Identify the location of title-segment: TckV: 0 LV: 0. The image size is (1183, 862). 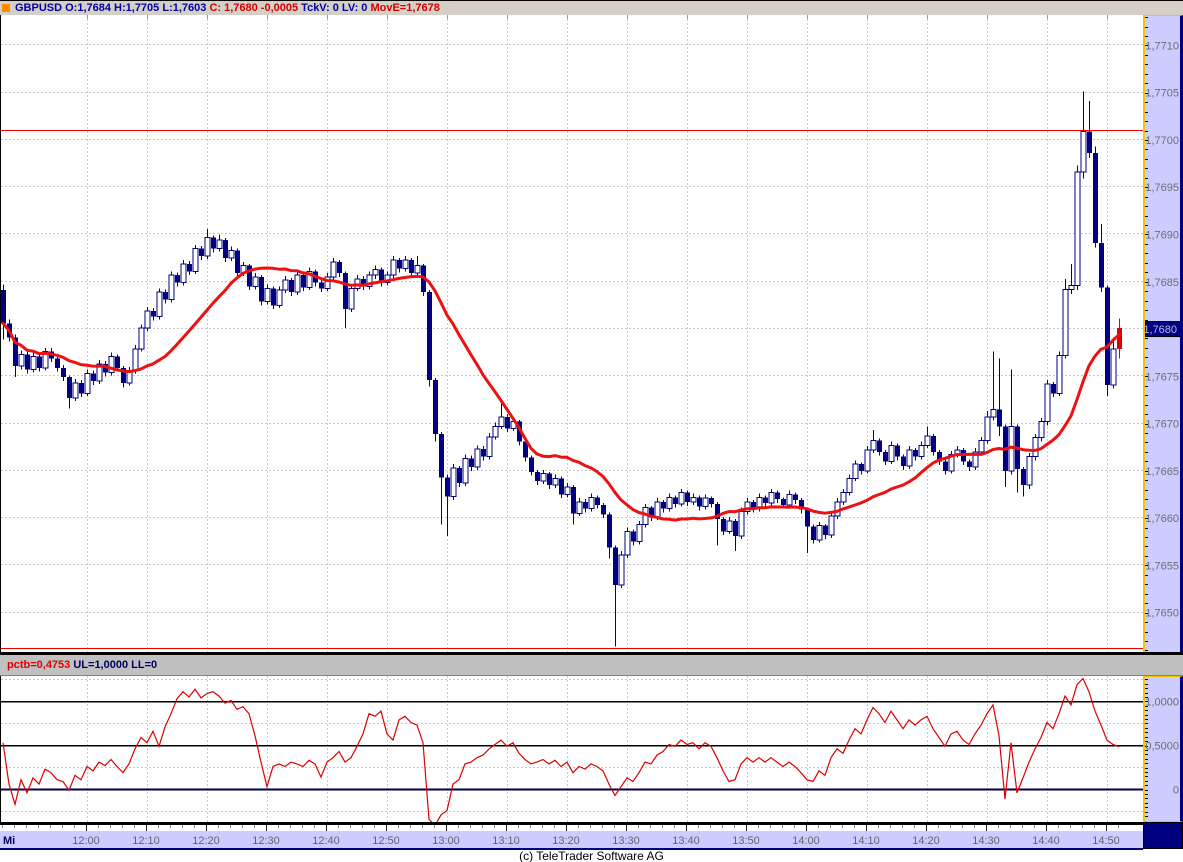
(336, 8).